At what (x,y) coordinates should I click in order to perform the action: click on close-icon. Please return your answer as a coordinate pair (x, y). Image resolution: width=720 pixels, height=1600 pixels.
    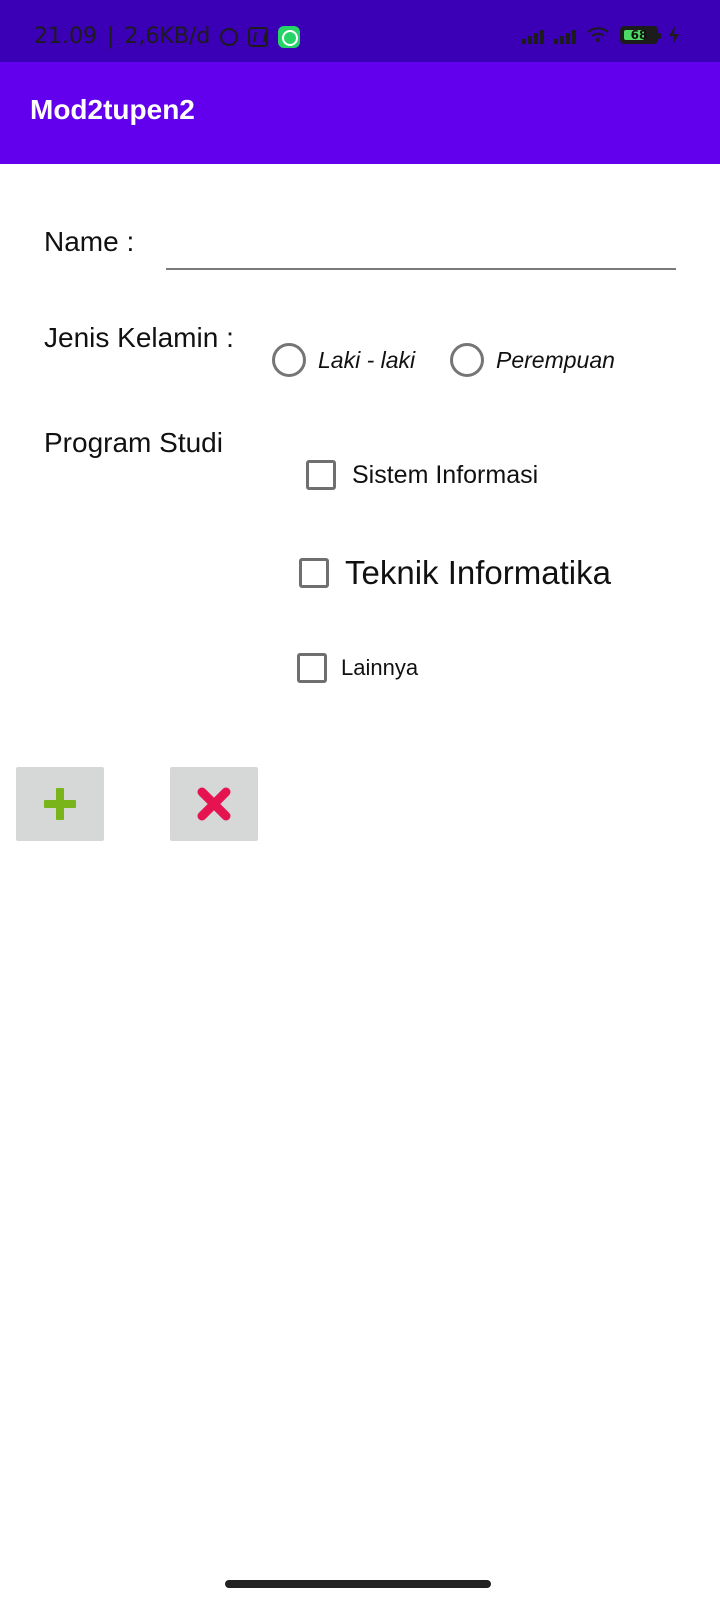
    Looking at the image, I should click on (214, 804).